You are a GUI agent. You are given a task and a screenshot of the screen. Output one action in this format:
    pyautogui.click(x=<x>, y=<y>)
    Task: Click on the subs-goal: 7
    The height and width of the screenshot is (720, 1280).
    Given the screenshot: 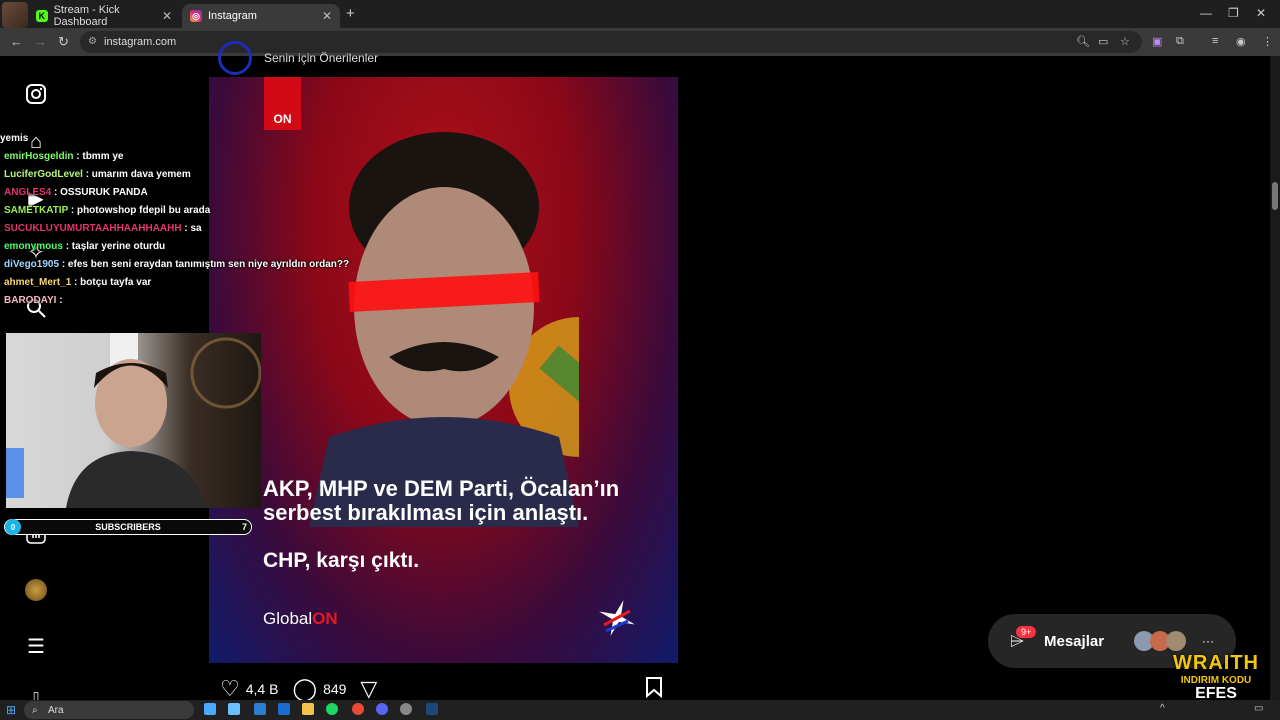 What is the action you would take?
    pyautogui.click(x=244, y=527)
    